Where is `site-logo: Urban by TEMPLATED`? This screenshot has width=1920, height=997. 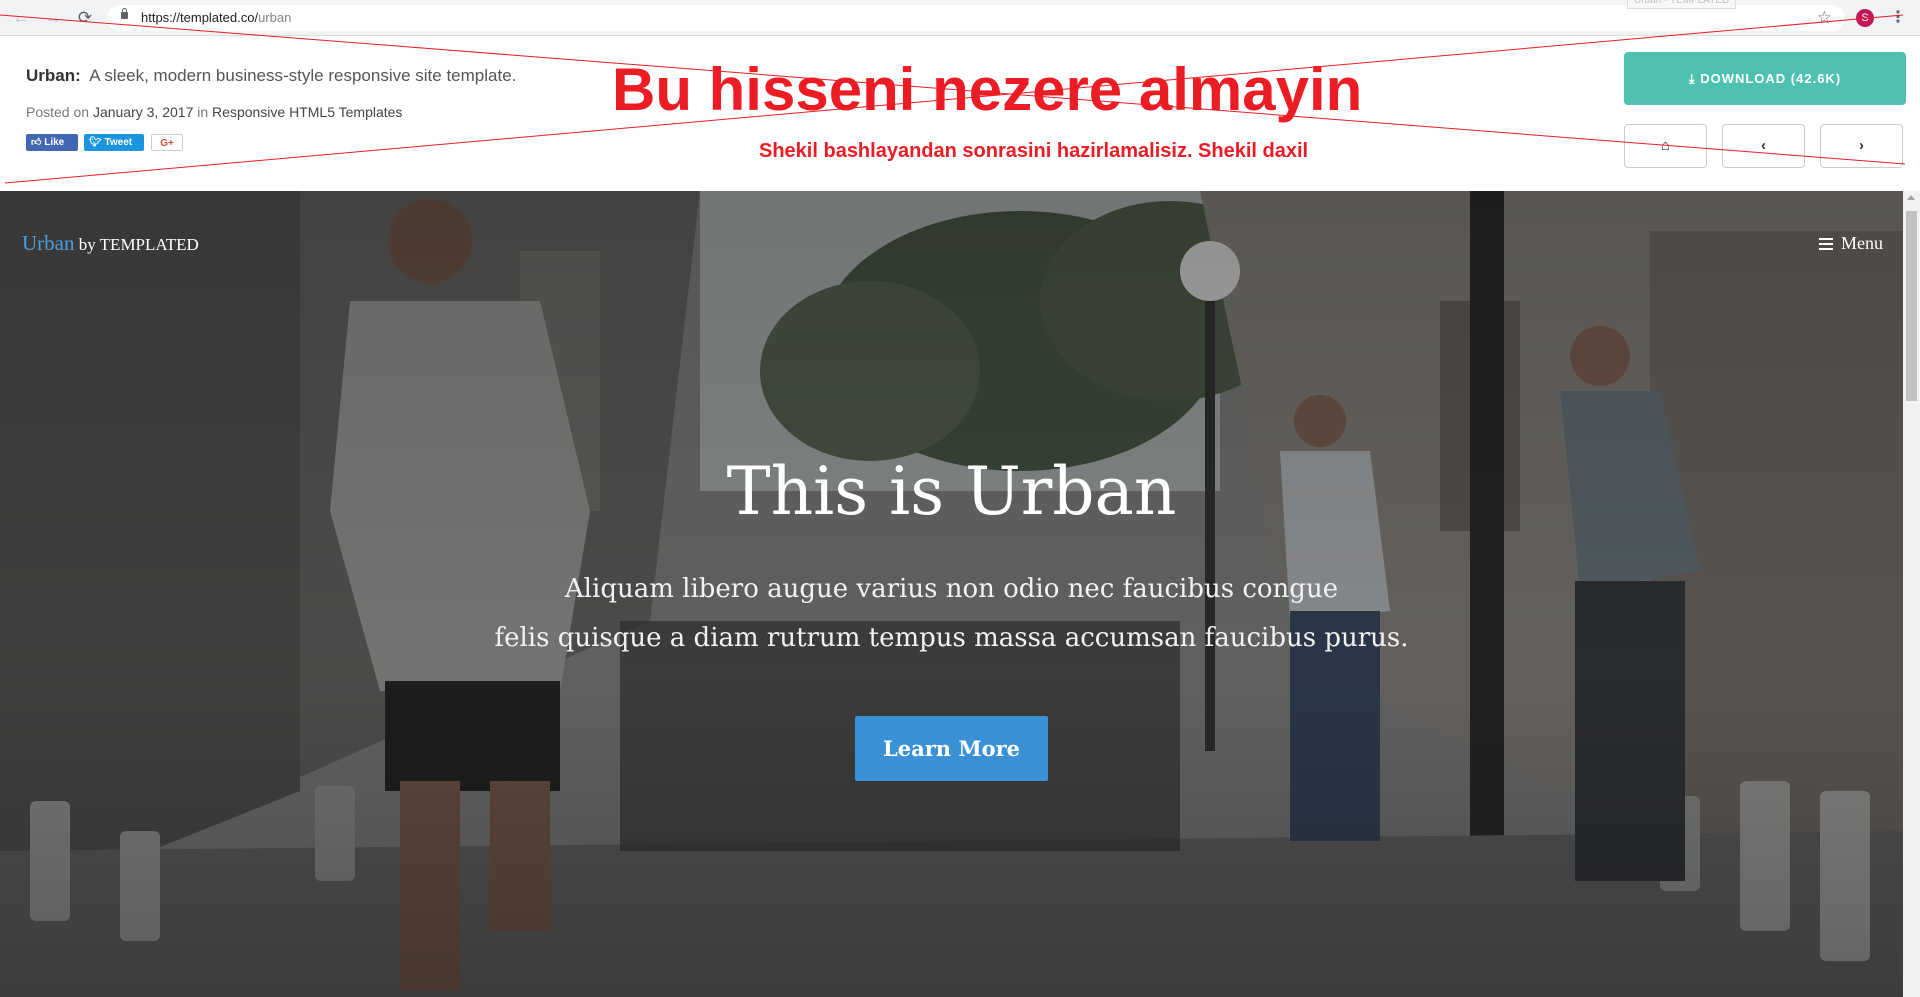
site-logo: Urban by TEMPLATED is located at coordinates (110, 243).